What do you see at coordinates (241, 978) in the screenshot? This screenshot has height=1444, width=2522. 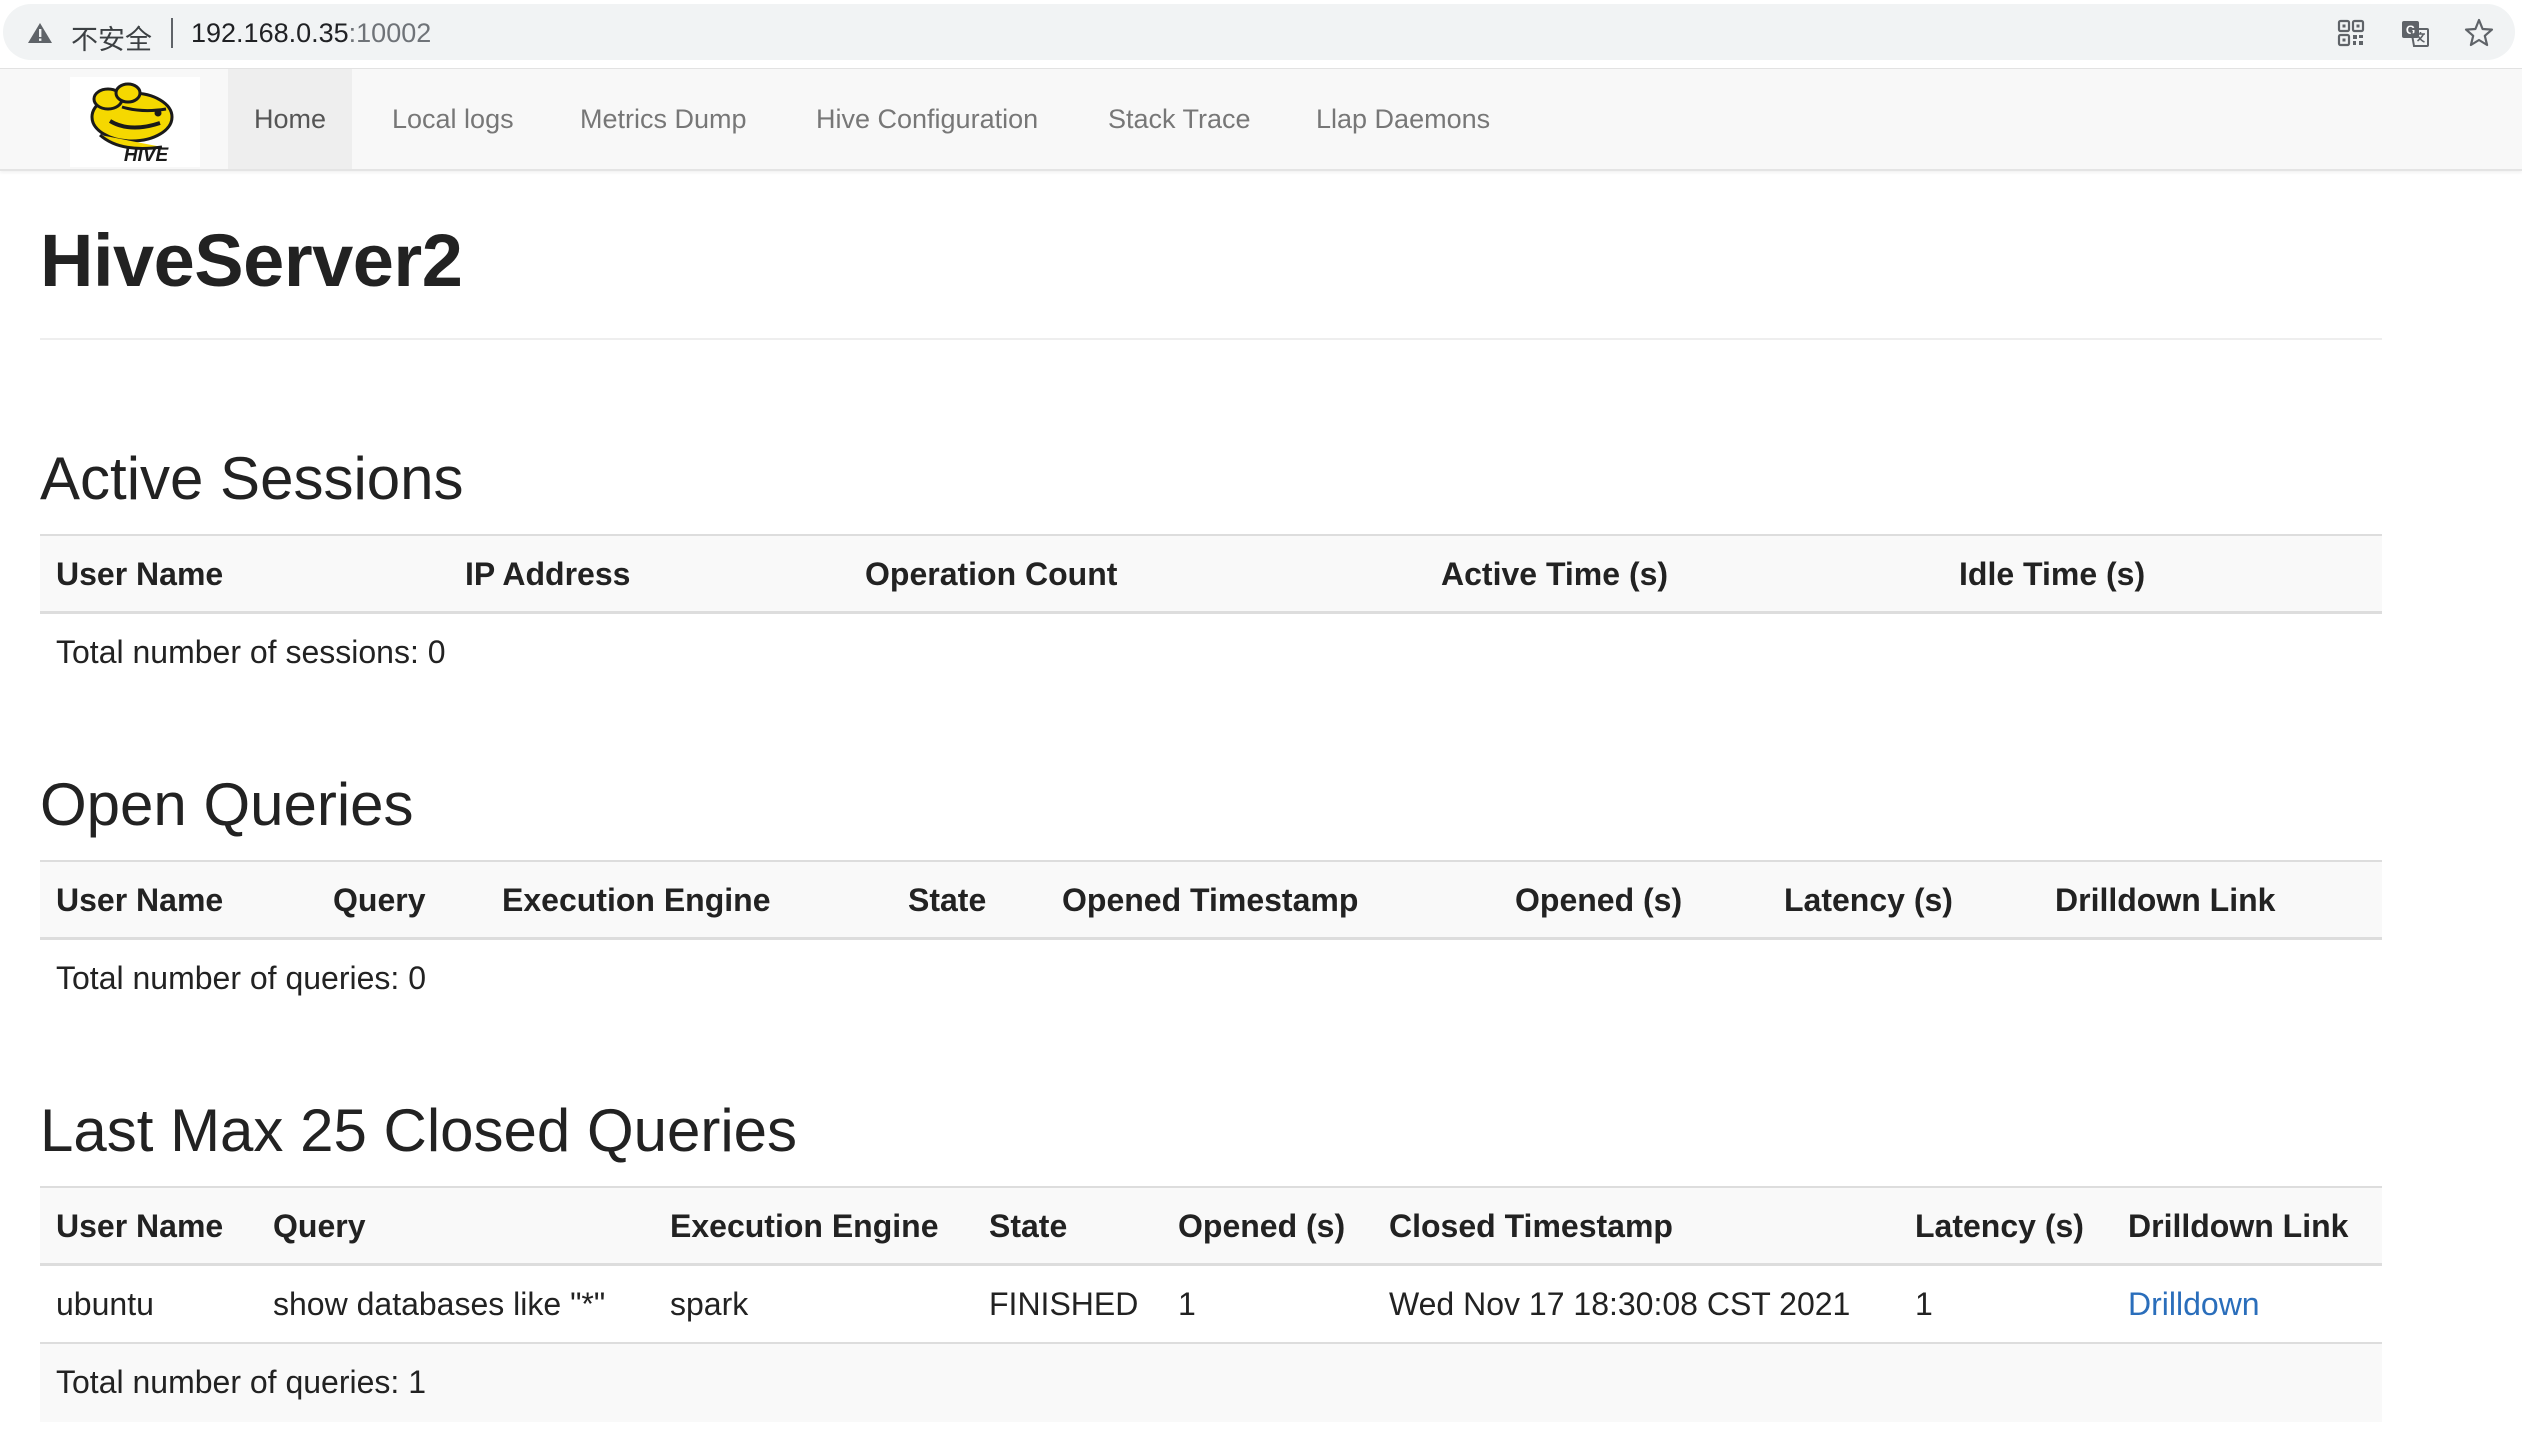 I see `open-queries-total: Total number of queries: 0` at bounding box center [241, 978].